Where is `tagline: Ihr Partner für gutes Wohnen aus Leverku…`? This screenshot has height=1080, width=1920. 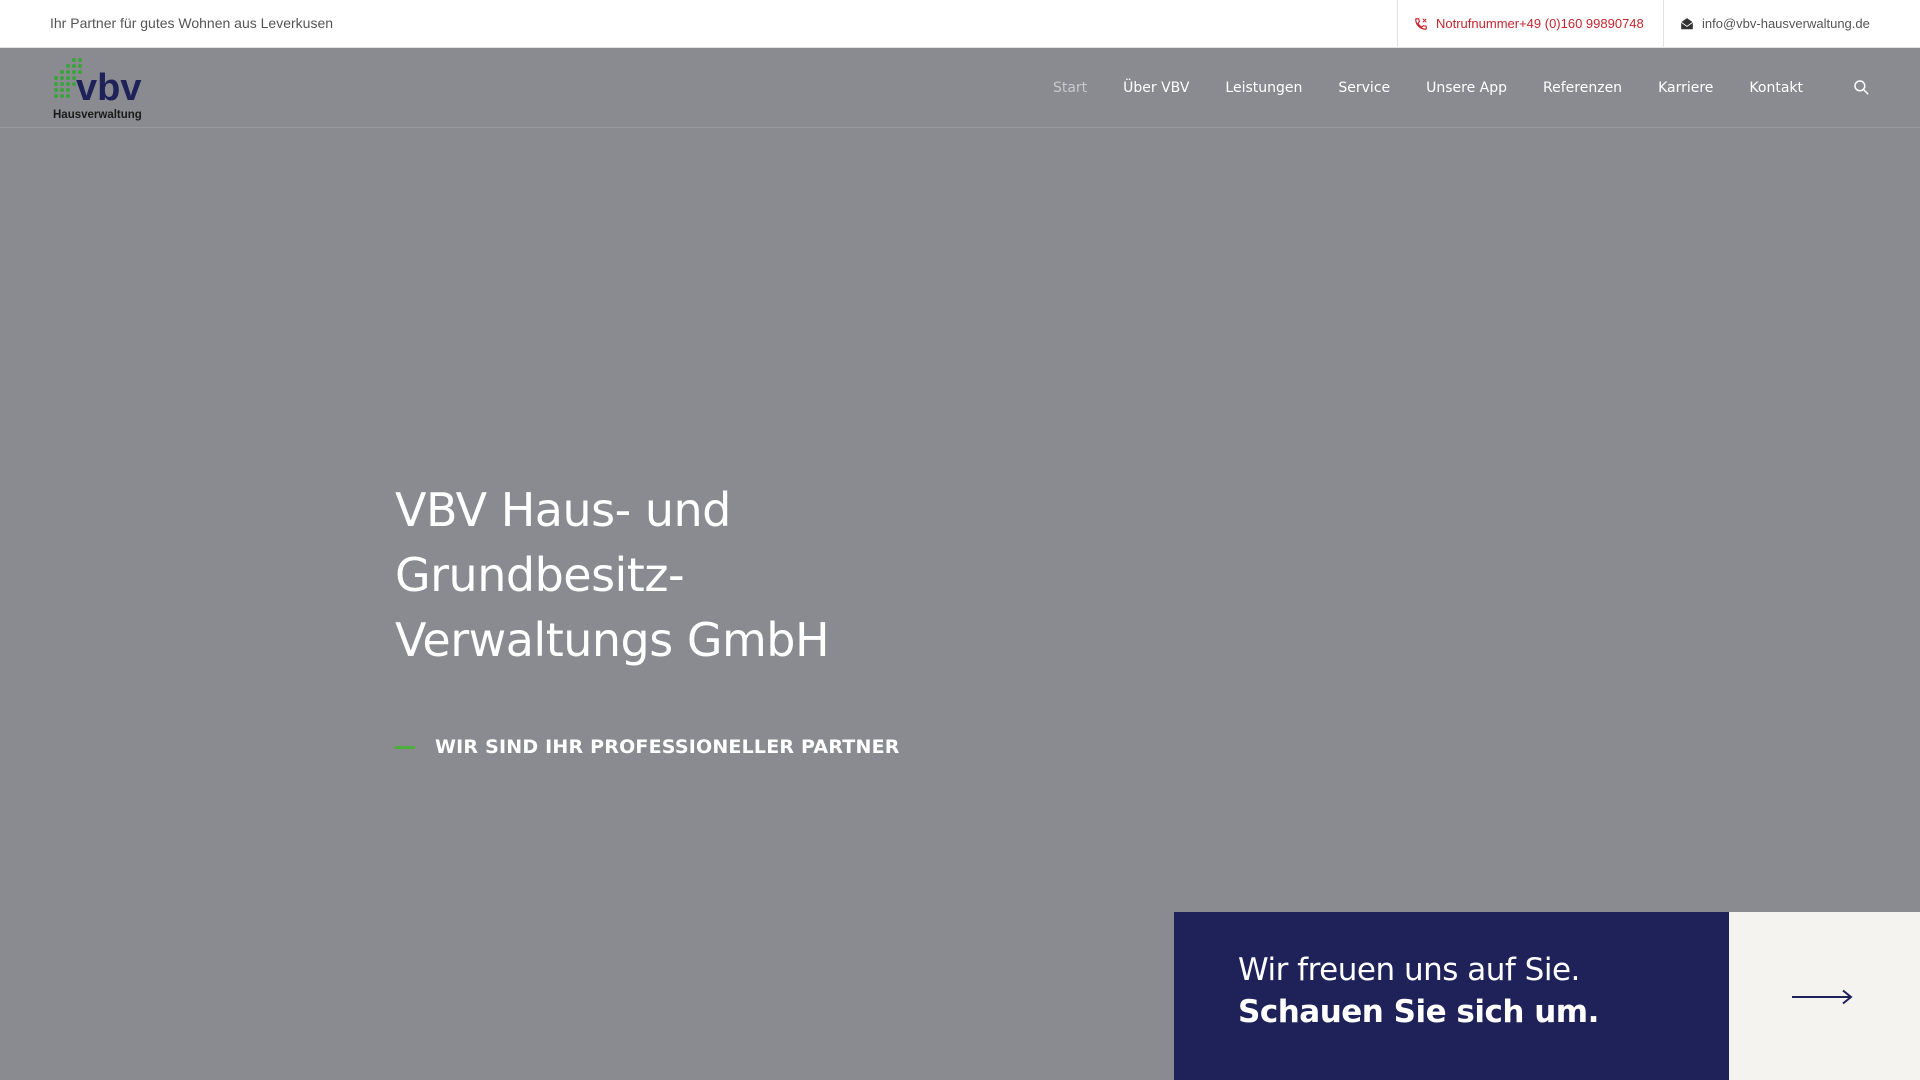 tagline: Ihr Partner für gutes Wohnen aus Leverku… is located at coordinates (192, 23).